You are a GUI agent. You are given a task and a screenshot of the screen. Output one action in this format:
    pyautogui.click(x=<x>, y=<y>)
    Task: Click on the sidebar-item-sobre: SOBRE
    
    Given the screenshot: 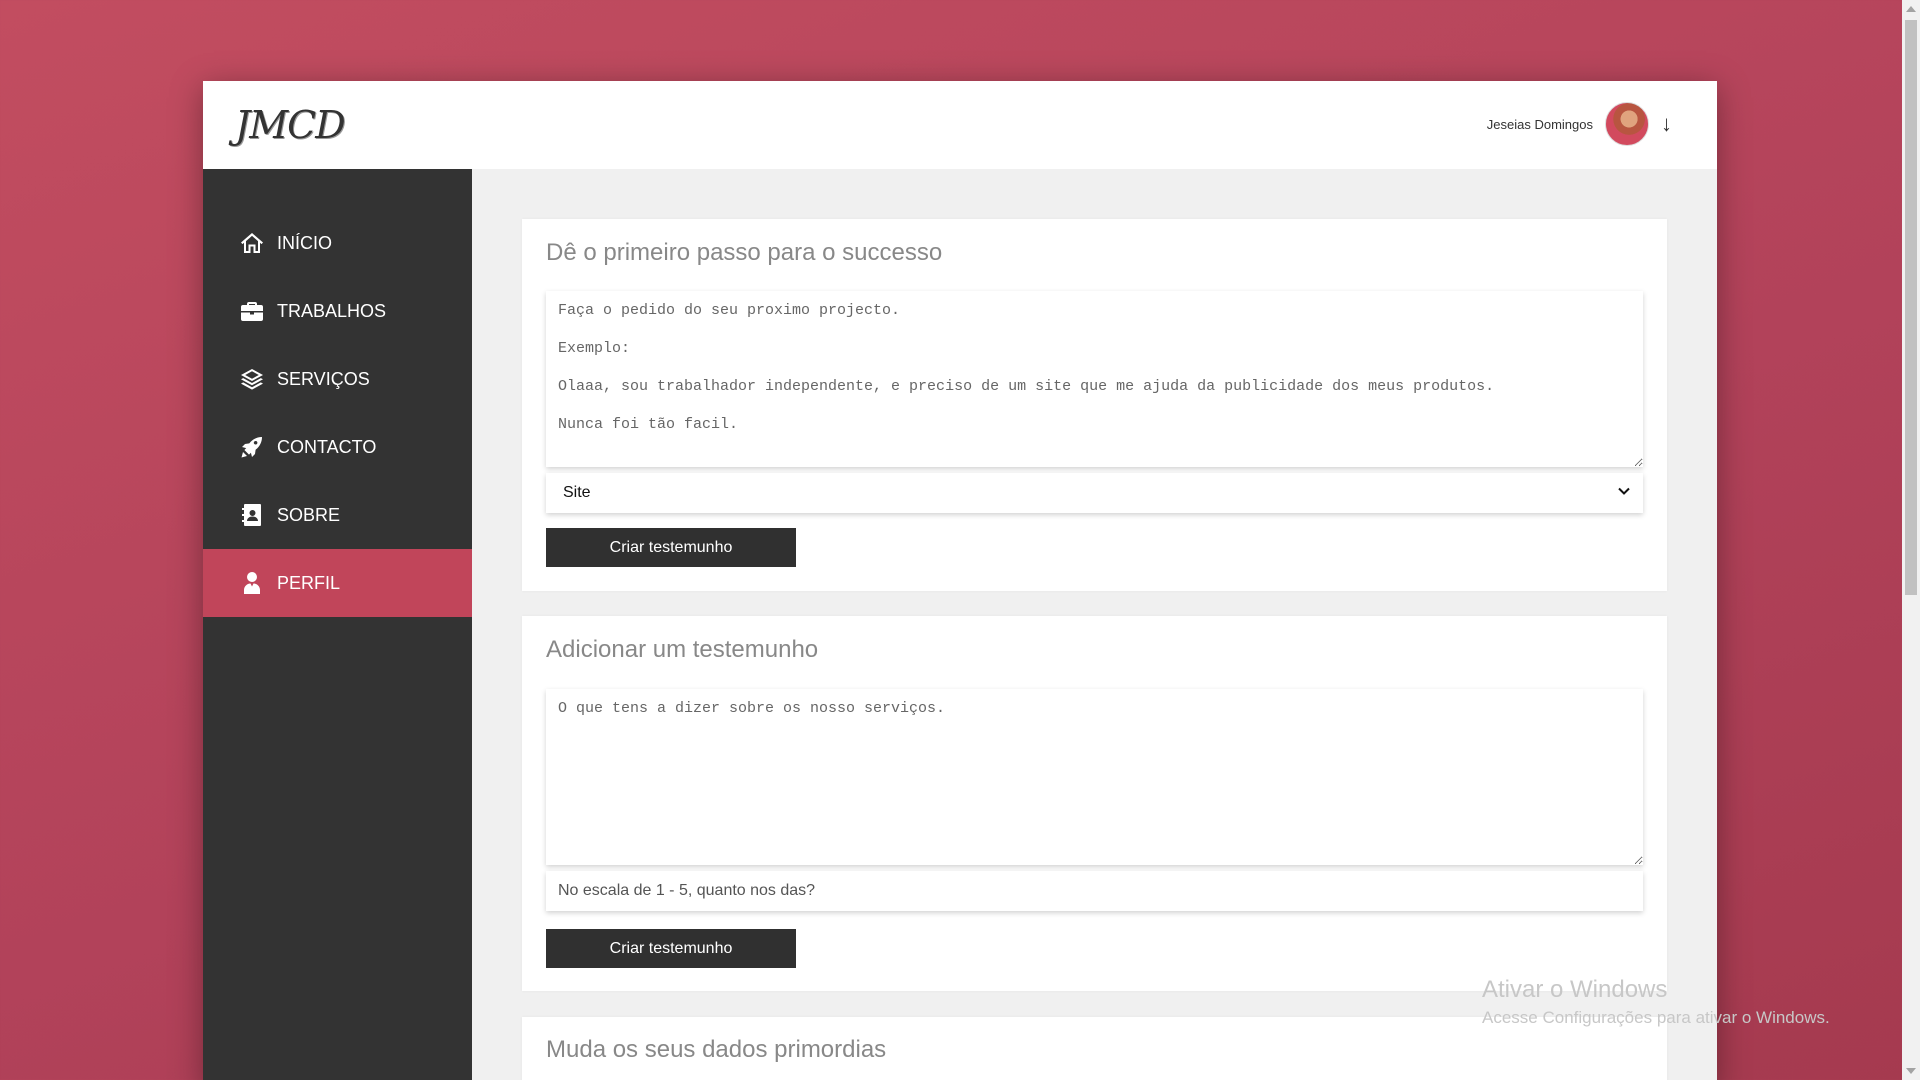 What is the action you would take?
    pyautogui.click(x=337, y=515)
    